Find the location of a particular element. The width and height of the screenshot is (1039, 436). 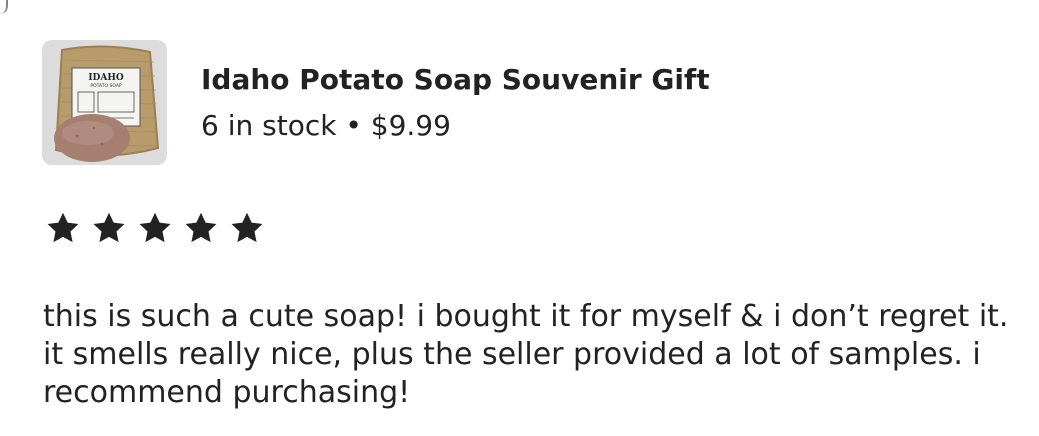

product-thumbnail: IDAHO POTATO SOAP is located at coordinates (104, 102).